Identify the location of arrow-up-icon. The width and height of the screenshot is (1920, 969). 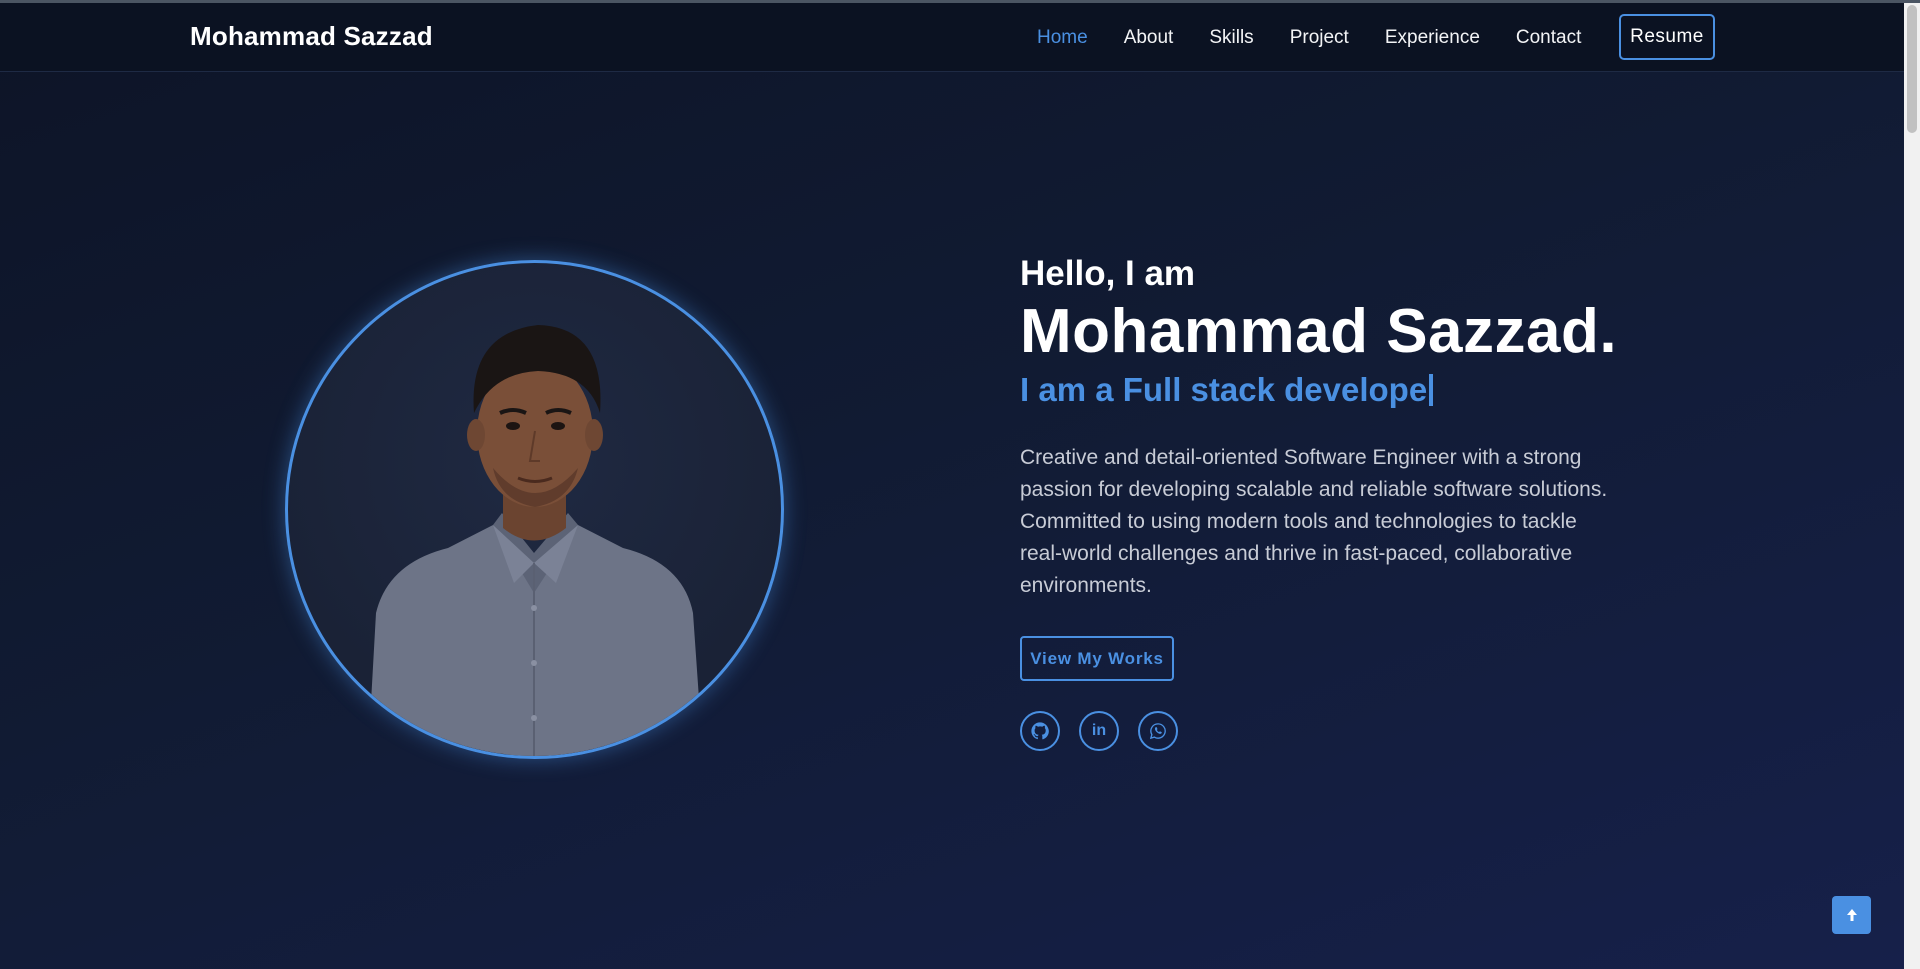
(1851, 915).